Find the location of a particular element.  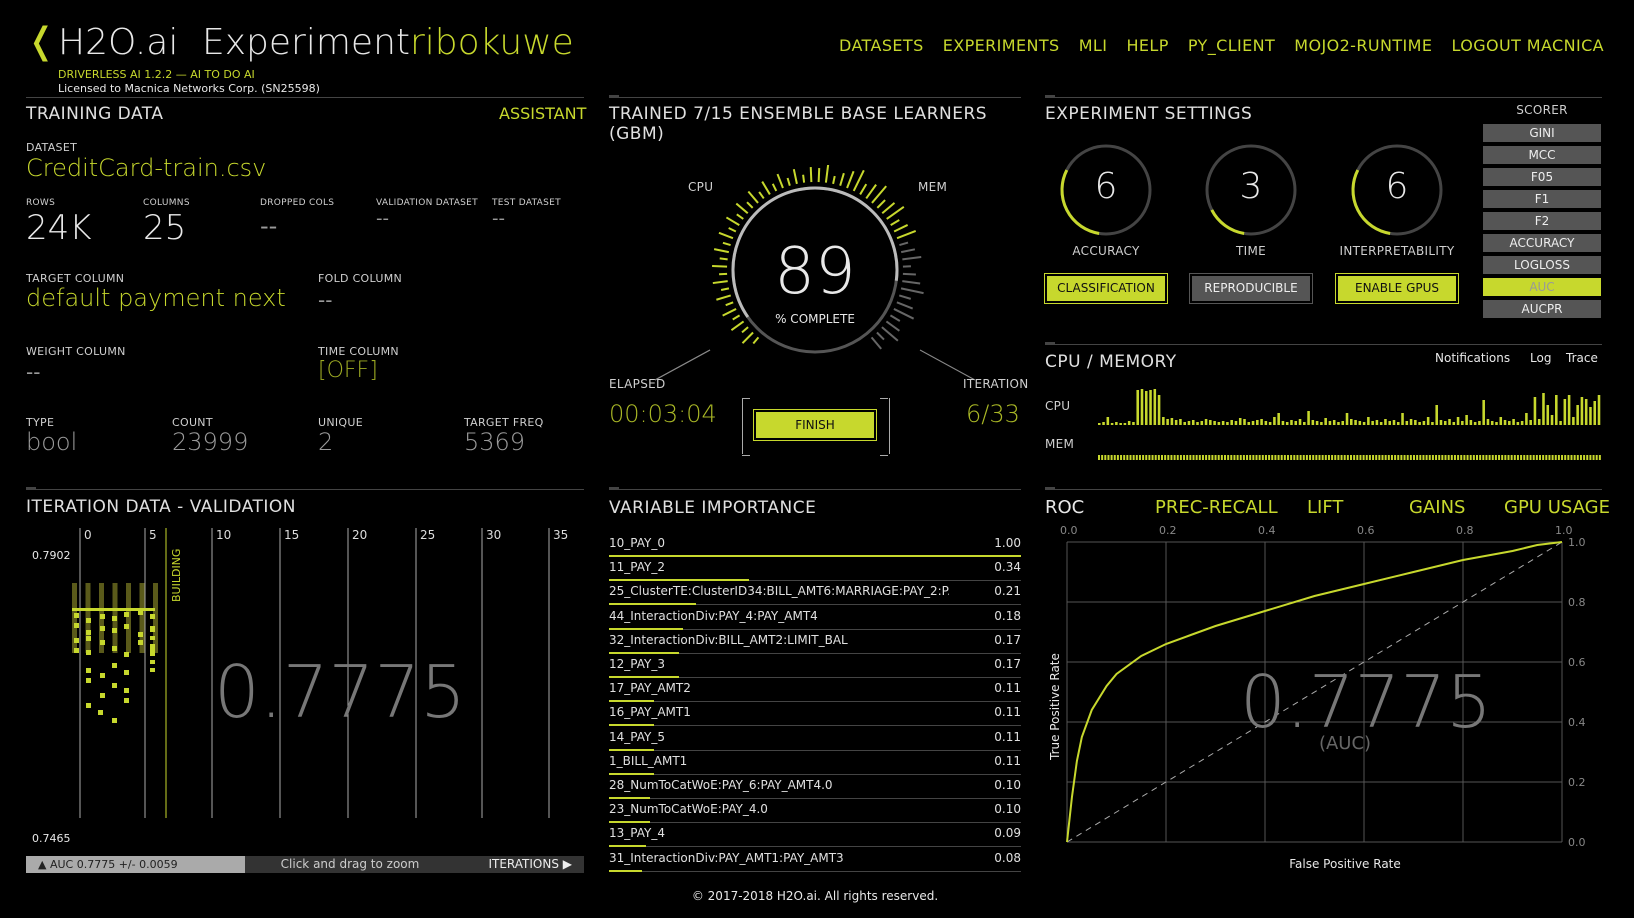

varimp-row: 11_PAY_2 0.34 is located at coordinates (815, 569).